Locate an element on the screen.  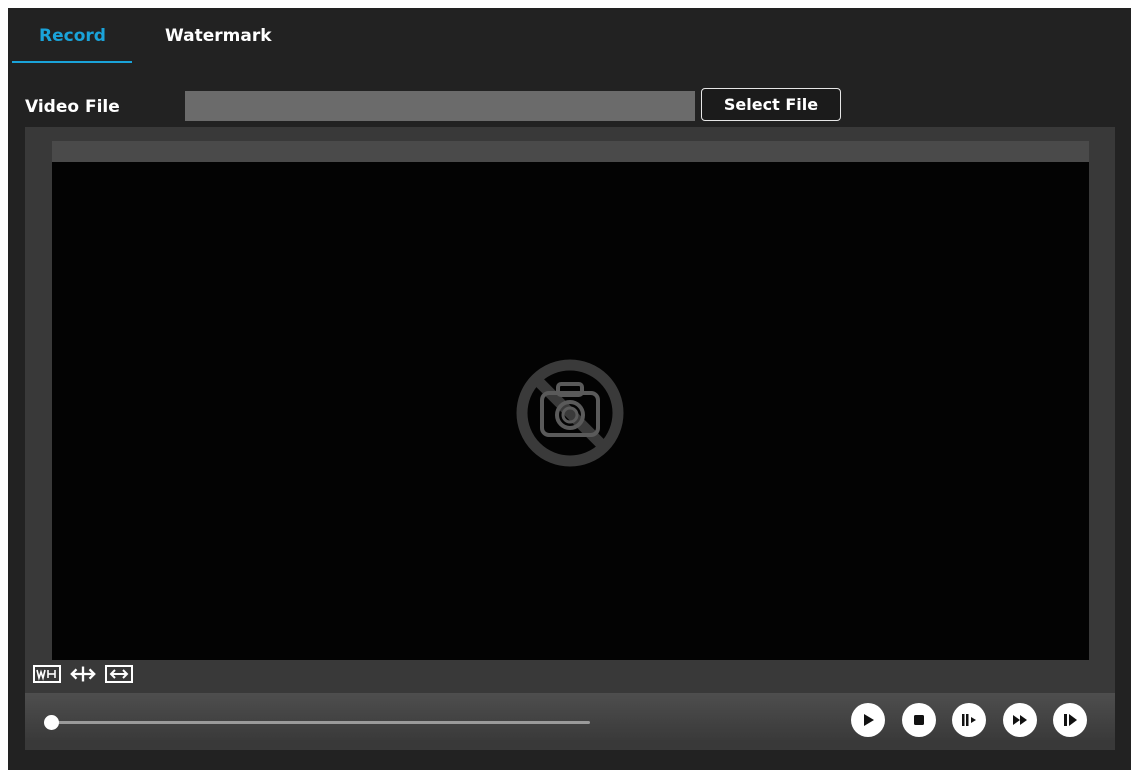
video-file-path-input is located at coordinates (440, 106).